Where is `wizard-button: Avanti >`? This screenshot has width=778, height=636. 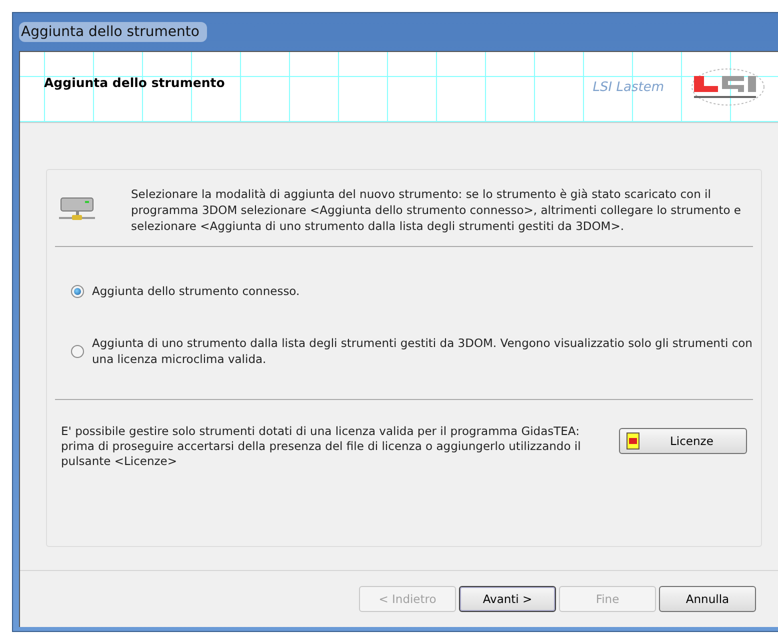 wizard-button: Avanti > is located at coordinates (507, 599).